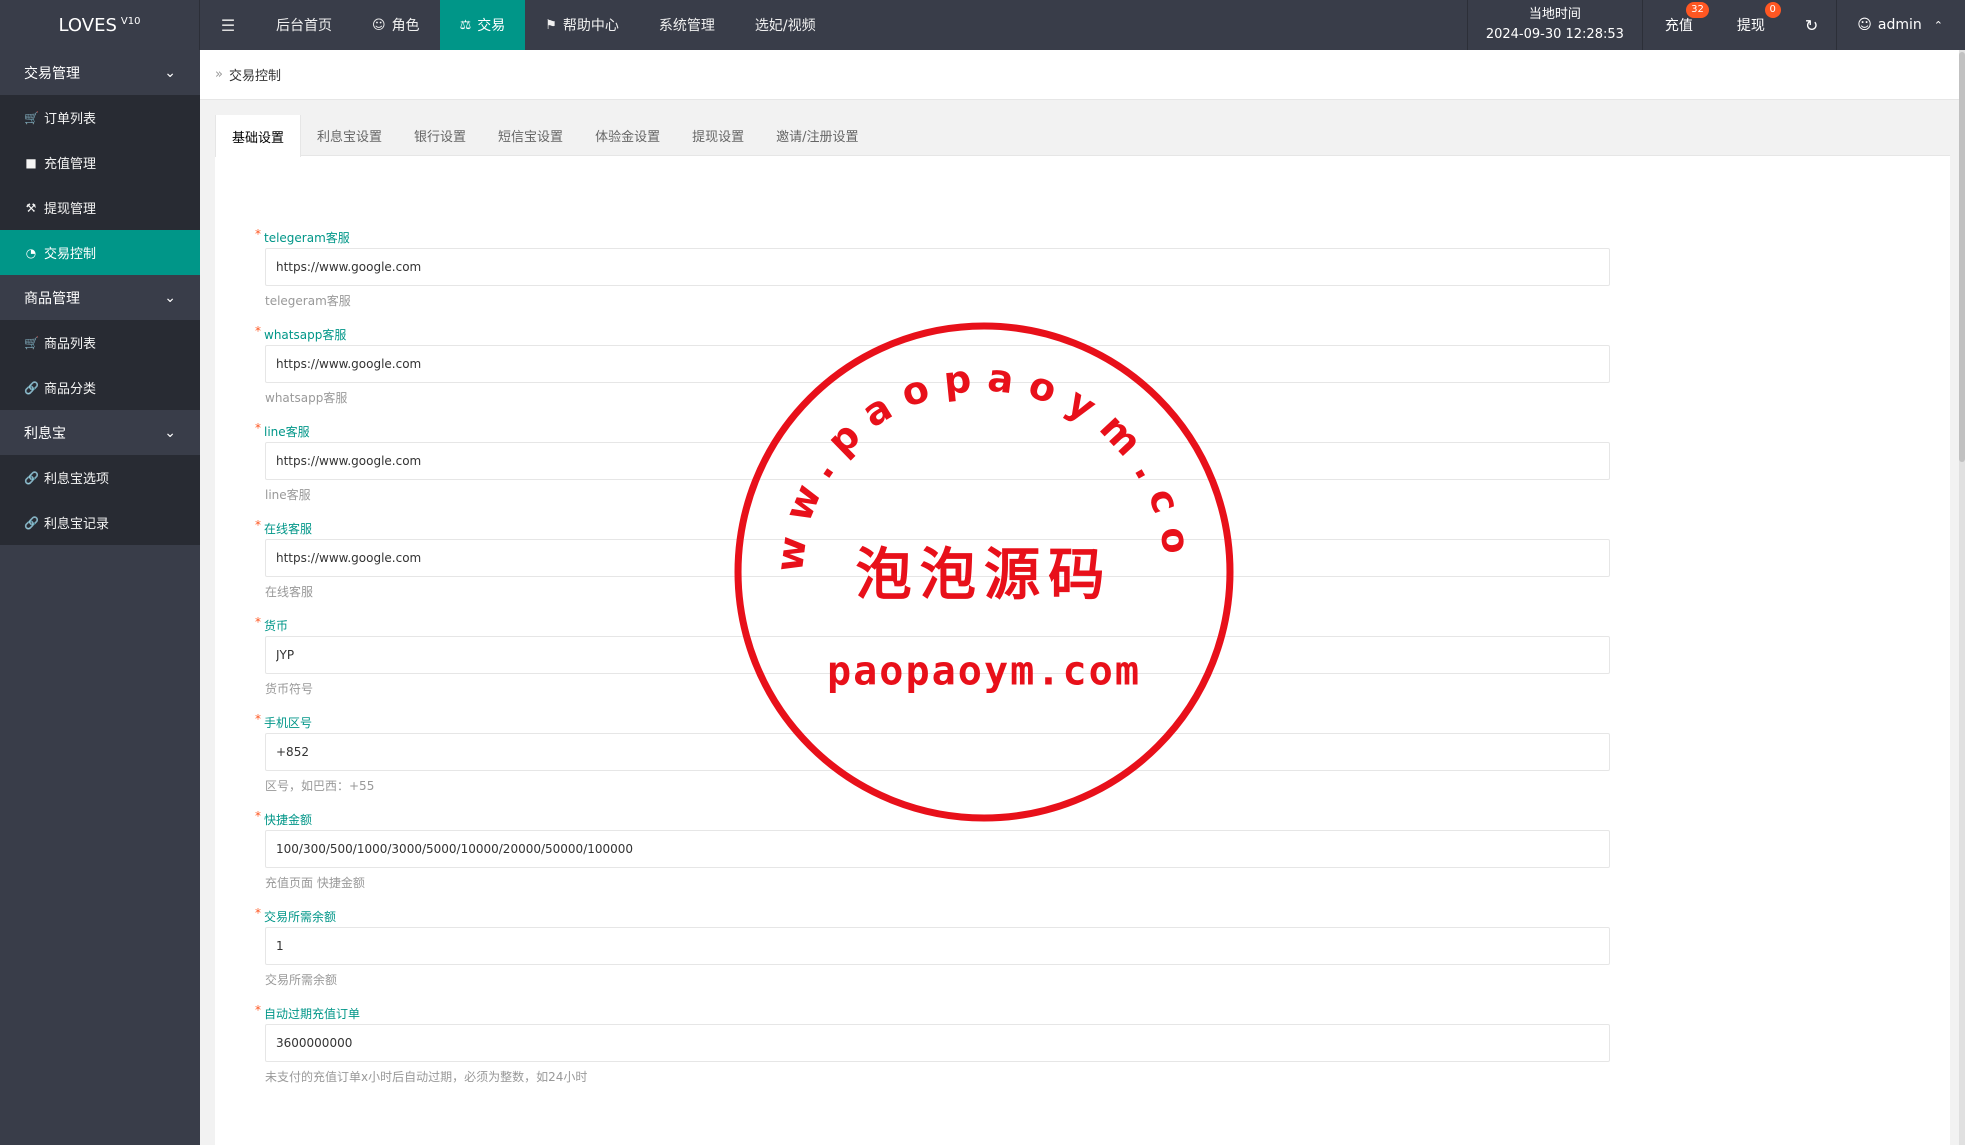 Image resolution: width=1965 pixels, height=1145 pixels. I want to click on sidebar-item-label: 充值管理, so click(70, 164).